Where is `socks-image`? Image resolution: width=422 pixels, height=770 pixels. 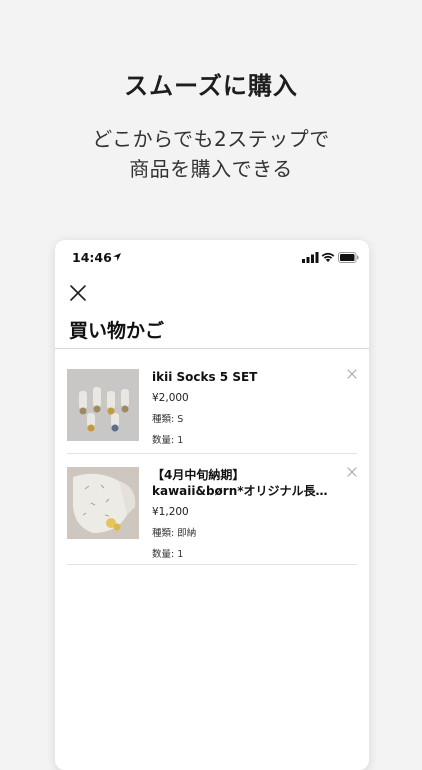 socks-image is located at coordinates (103, 405).